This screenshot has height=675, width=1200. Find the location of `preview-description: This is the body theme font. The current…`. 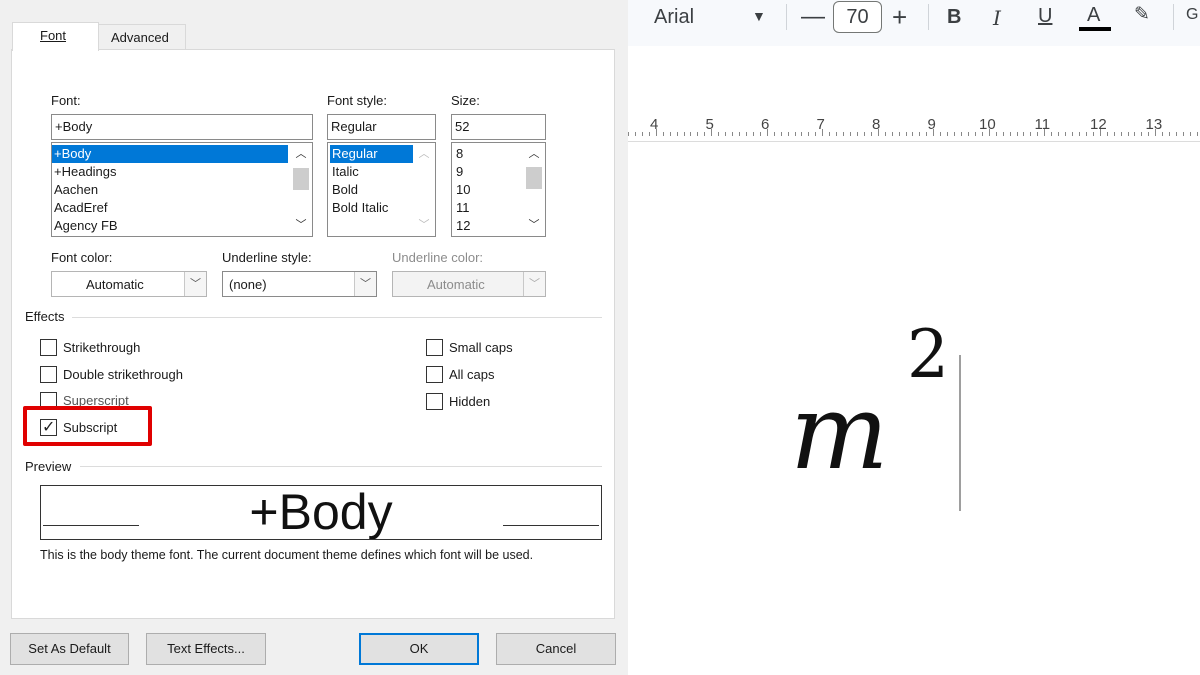

preview-description: This is the body theme font. The current… is located at coordinates (287, 555).